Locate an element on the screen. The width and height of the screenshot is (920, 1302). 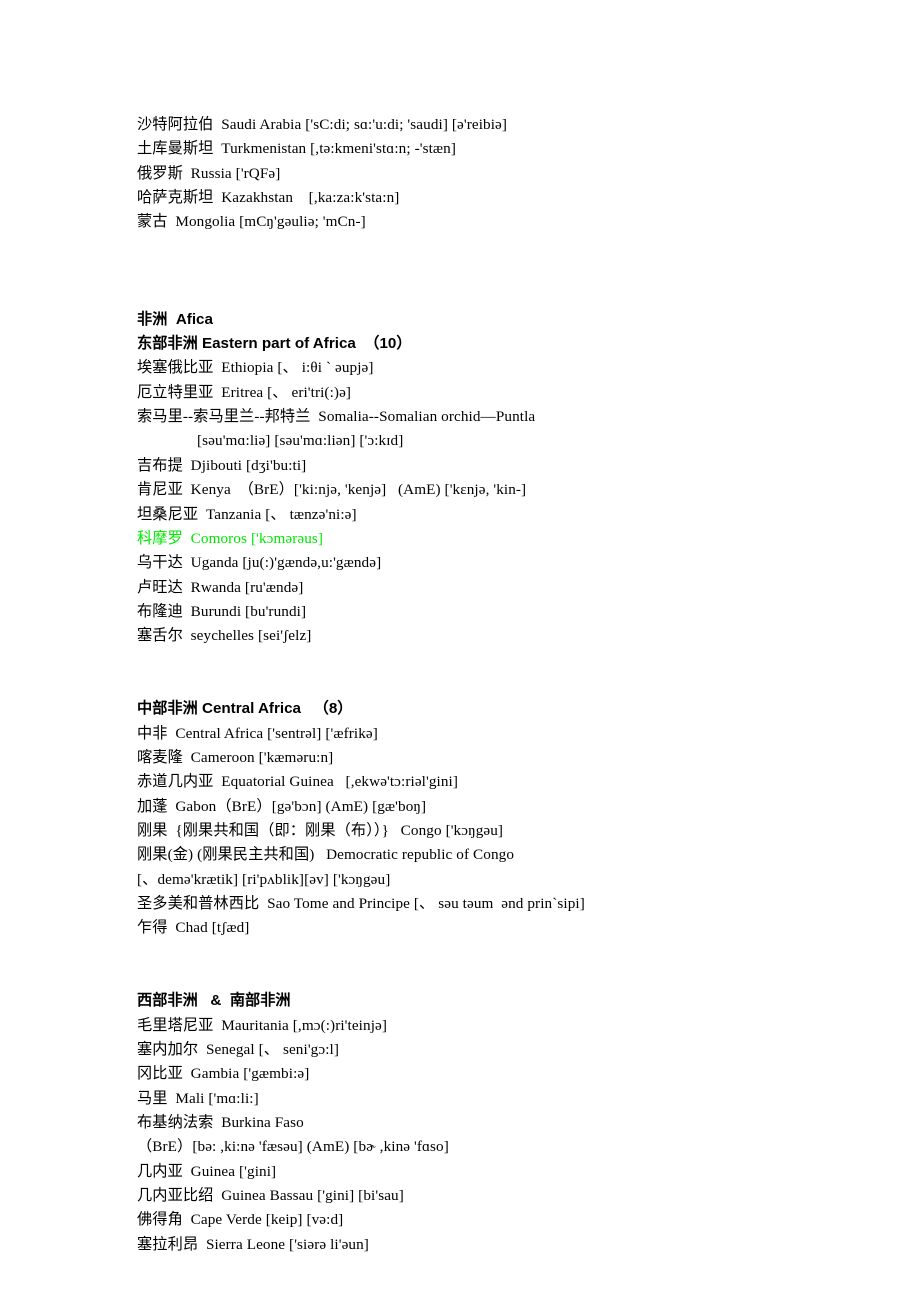
country-line: 中非 Central Africa ['sentrəl] ['æfrikə] is located at coordinates (257, 733).